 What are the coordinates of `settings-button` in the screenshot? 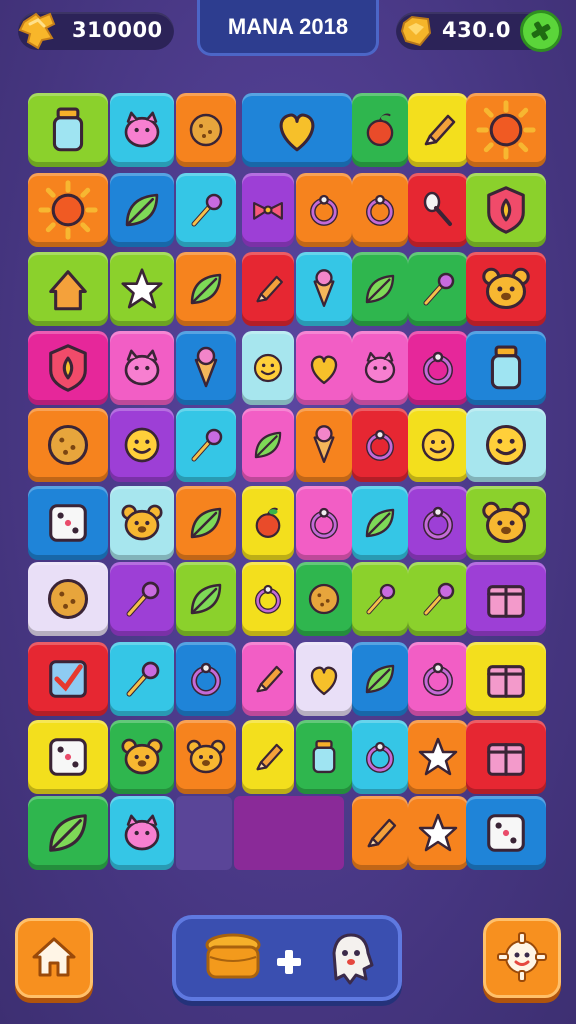 It's located at (522, 958).